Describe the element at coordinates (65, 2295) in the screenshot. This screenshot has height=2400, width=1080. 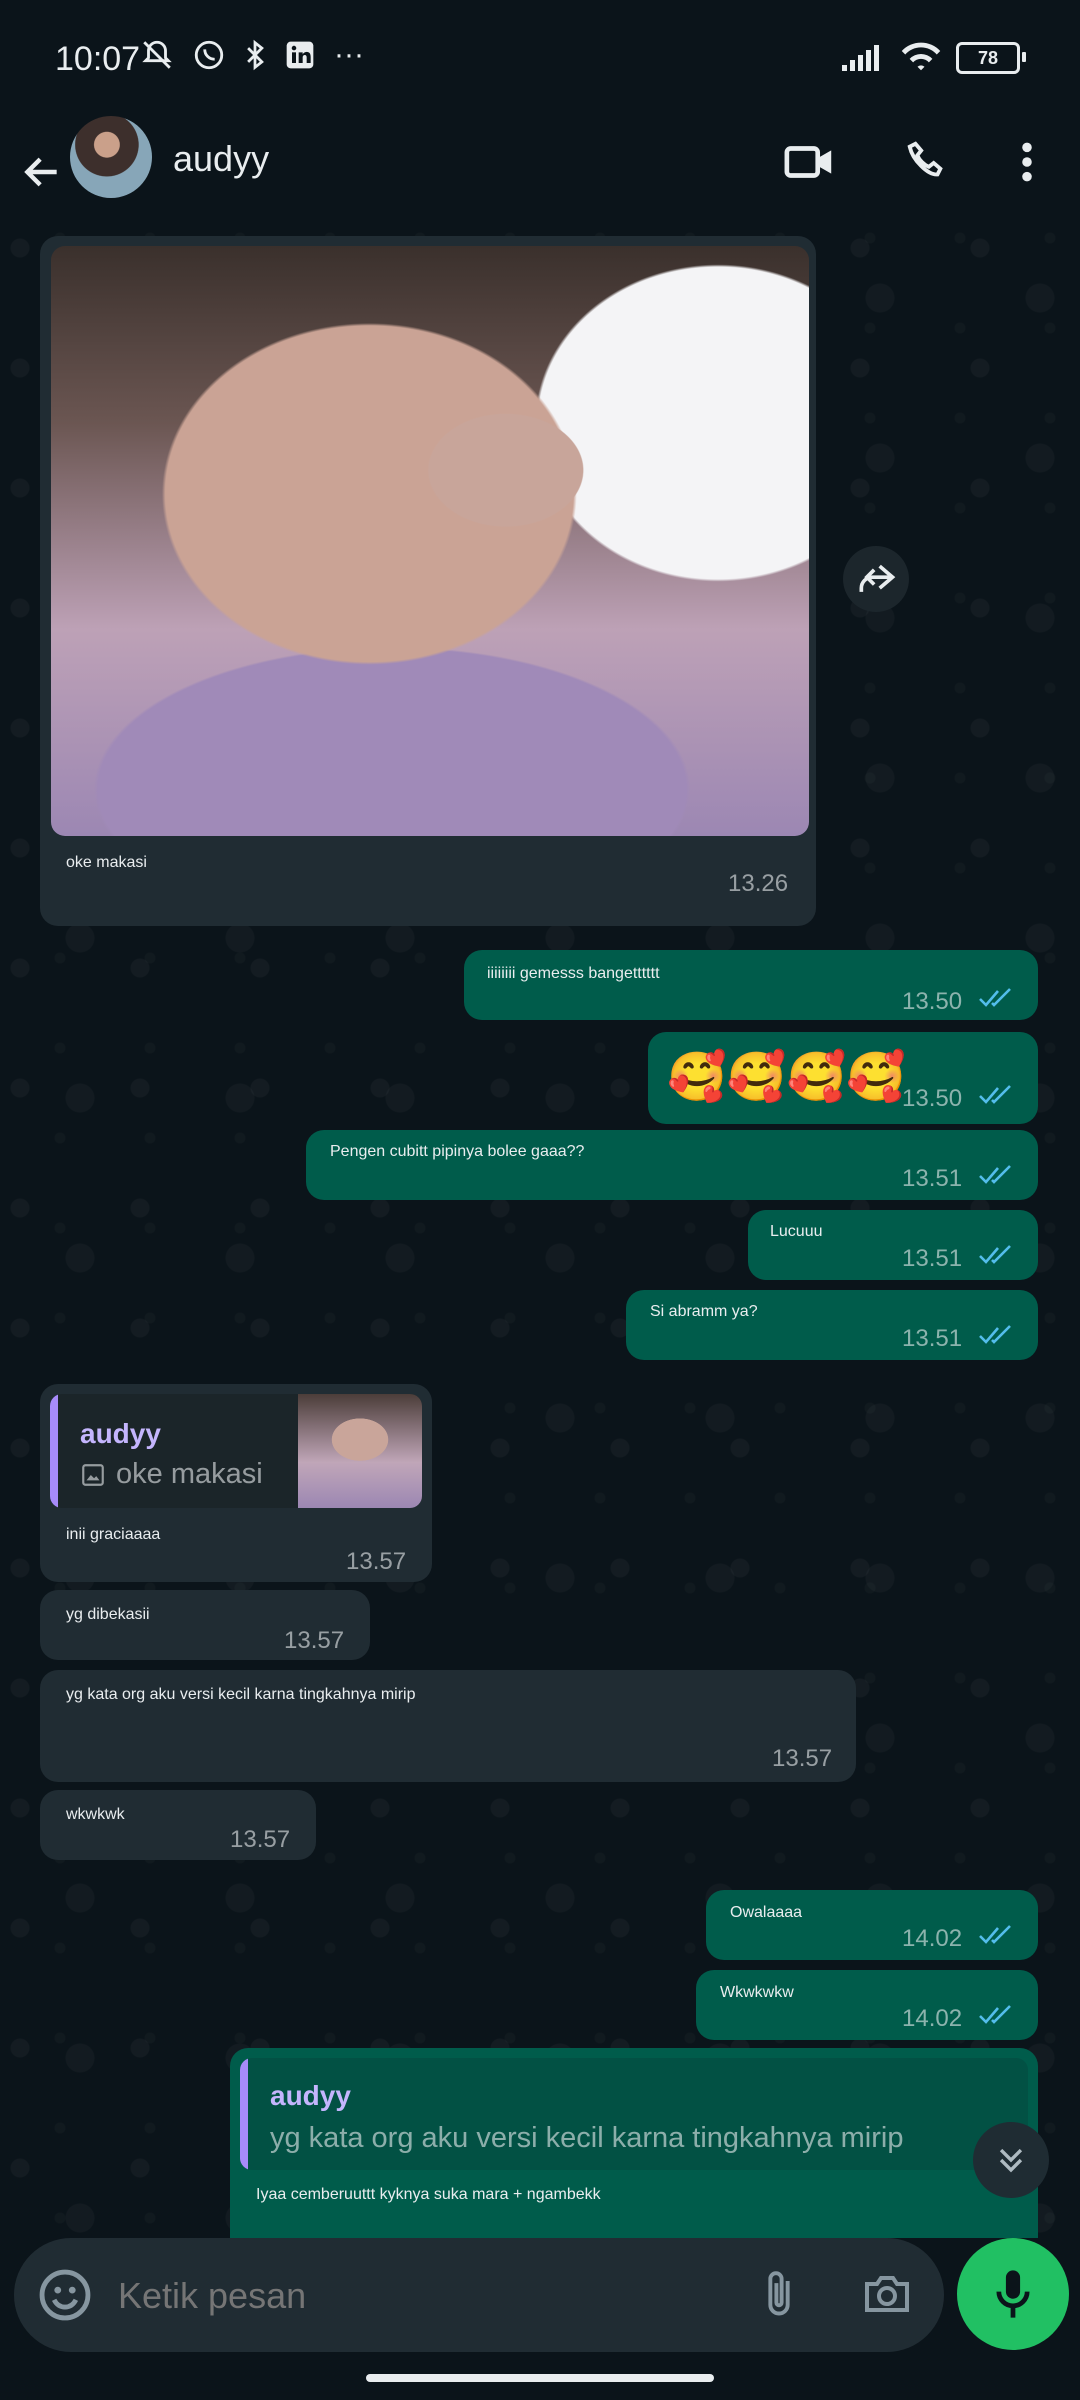
I see `emoji-icon` at that location.